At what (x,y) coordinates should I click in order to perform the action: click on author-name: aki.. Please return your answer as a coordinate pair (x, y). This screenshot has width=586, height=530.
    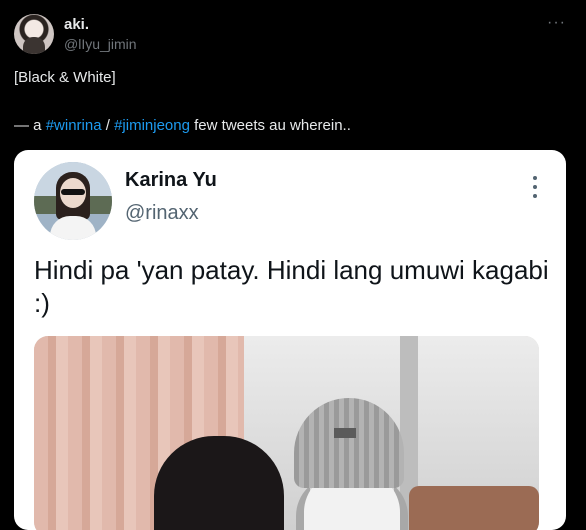
    Looking at the image, I should click on (76, 24).